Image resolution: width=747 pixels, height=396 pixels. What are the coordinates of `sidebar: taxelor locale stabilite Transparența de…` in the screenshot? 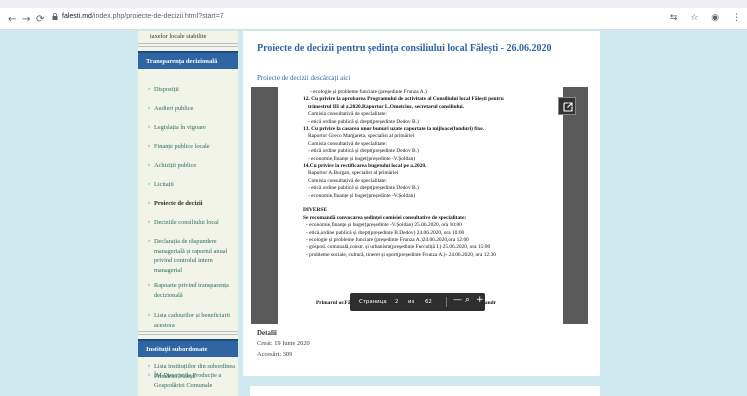 It's located at (188, 213).